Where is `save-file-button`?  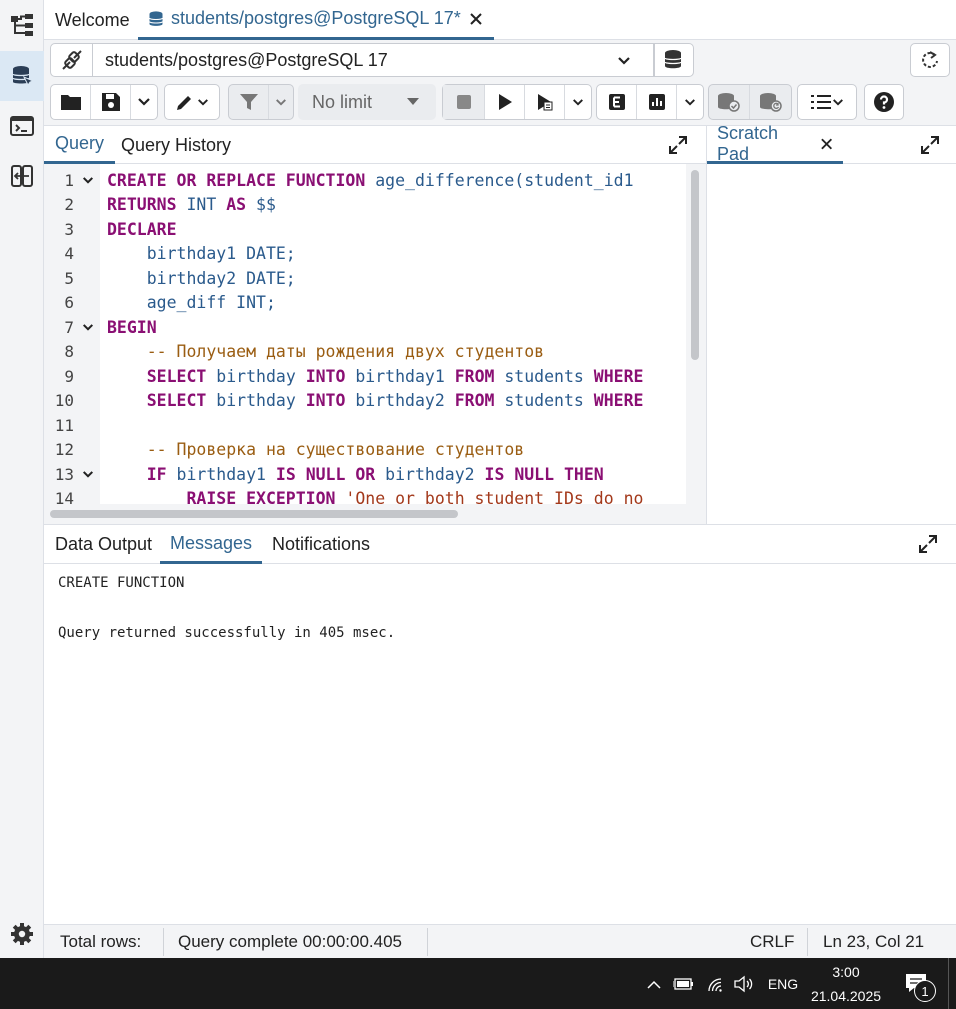 save-file-button is located at coordinates (111, 102).